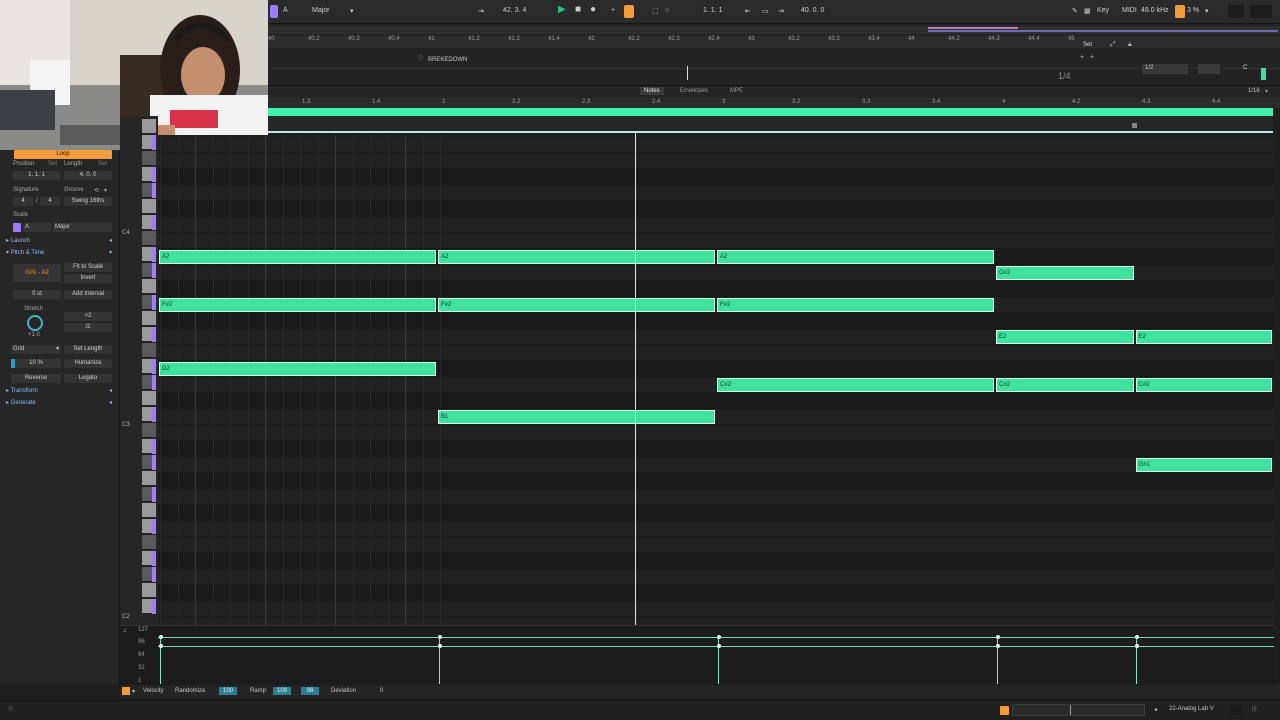 The image size is (1280, 720). What do you see at coordinates (1209, 69) in the screenshot?
I see `monitor-box` at bounding box center [1209, 69].